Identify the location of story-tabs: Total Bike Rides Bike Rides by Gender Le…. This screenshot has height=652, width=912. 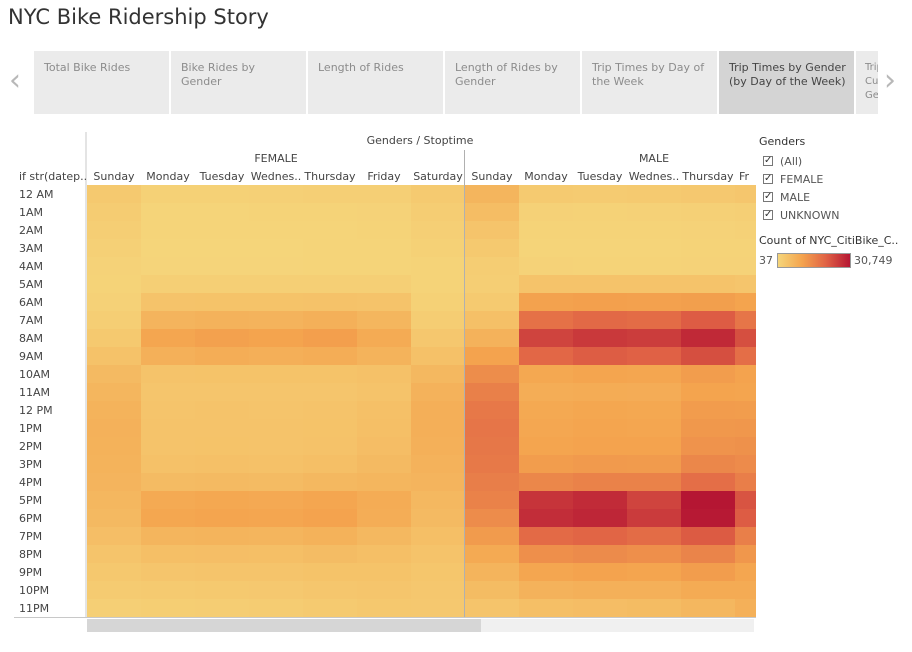
(456, 82).